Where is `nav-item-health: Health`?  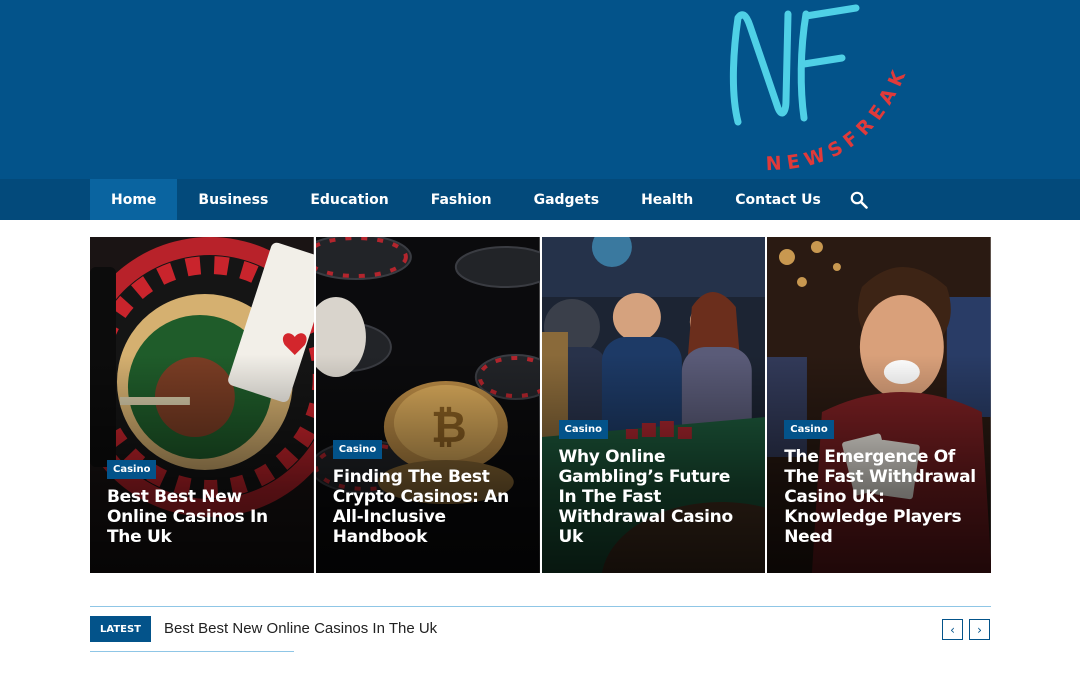 nav-item-health: Health is located at coordinates (667, 199).